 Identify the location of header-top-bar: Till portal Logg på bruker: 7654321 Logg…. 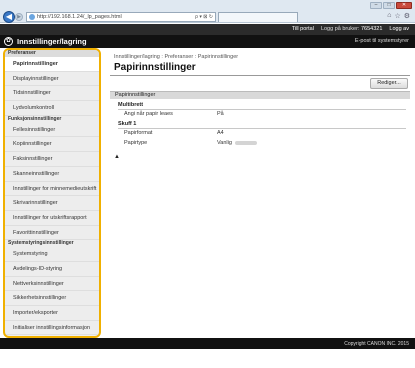
(207, 29).